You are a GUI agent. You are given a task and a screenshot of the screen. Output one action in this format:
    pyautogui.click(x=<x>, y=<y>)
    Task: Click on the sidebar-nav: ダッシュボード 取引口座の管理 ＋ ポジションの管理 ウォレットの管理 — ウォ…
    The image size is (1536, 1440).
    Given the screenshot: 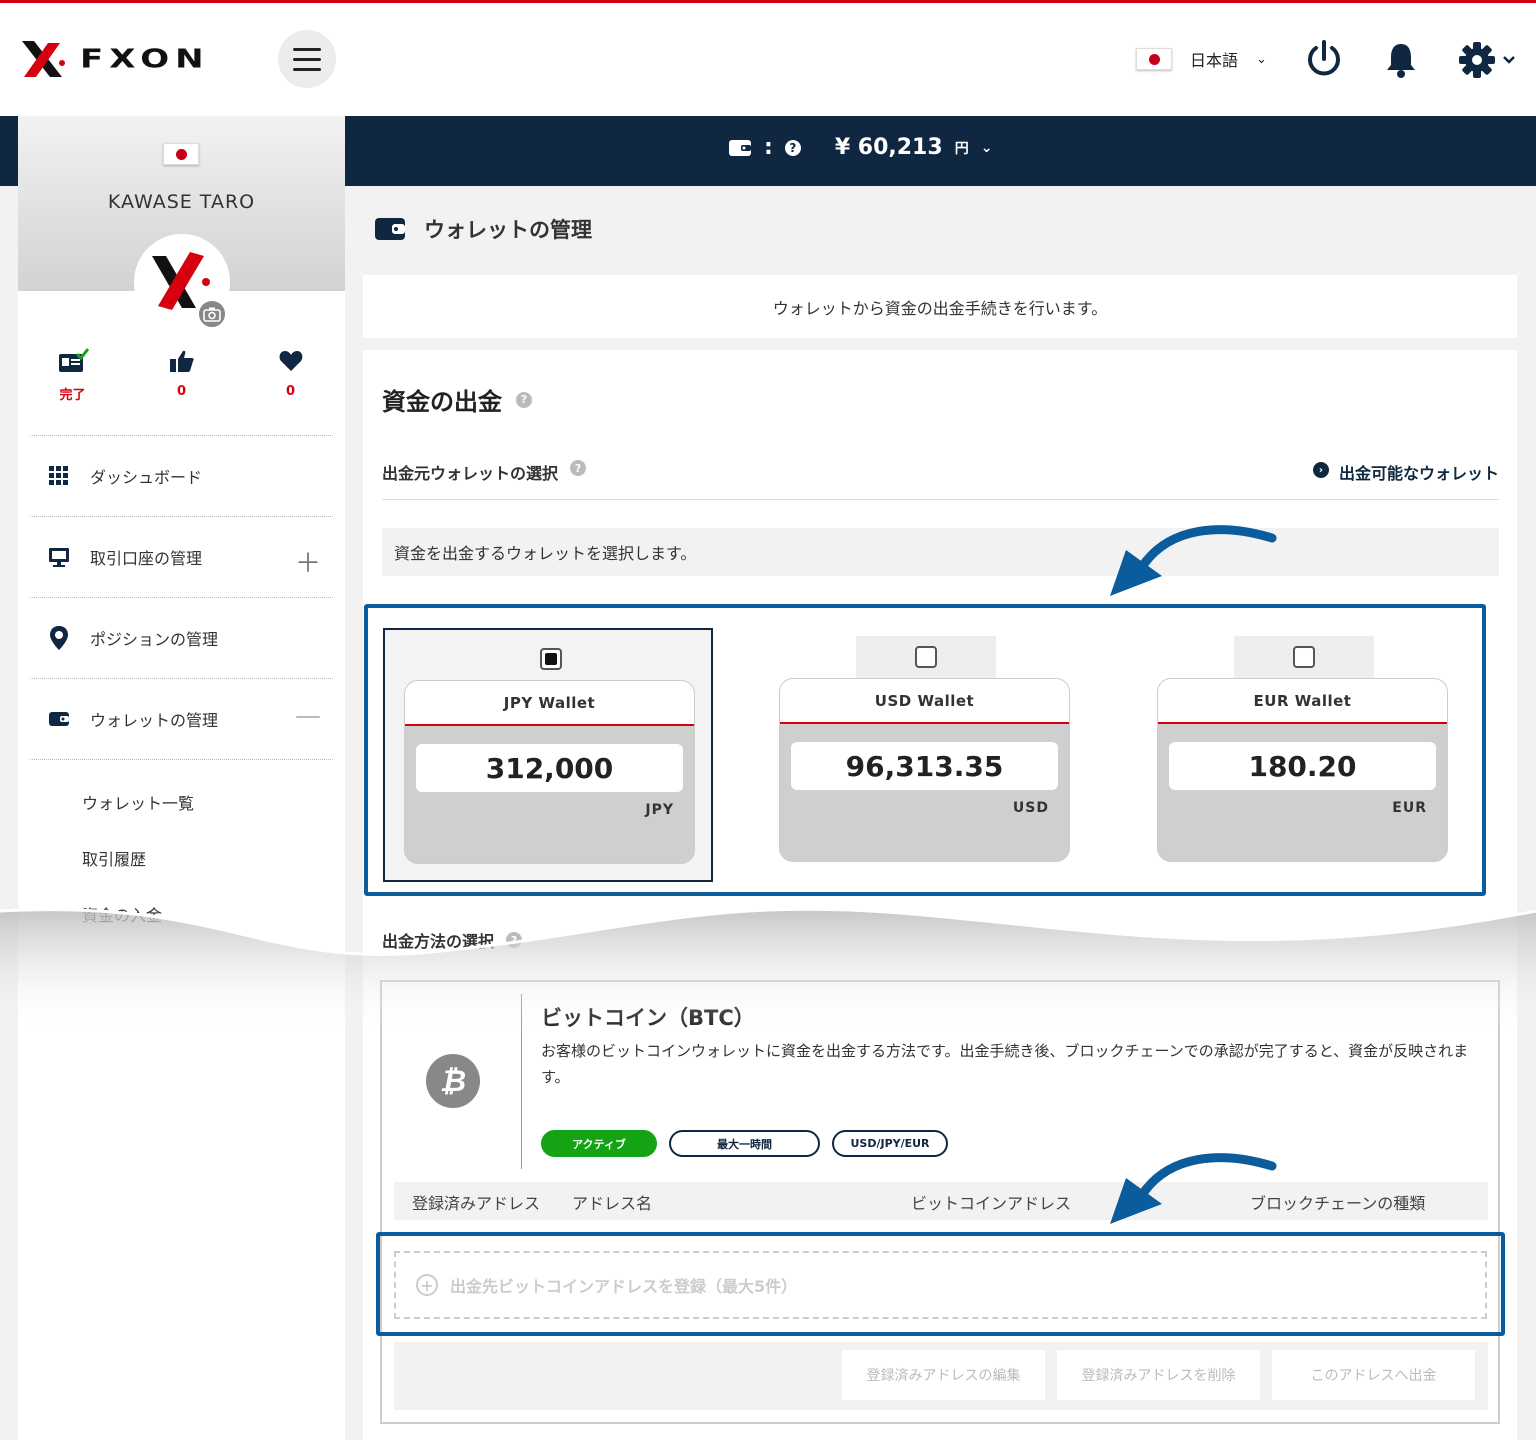 What is the action you would take?
    pyautogui.click(x=181, y=688)
    